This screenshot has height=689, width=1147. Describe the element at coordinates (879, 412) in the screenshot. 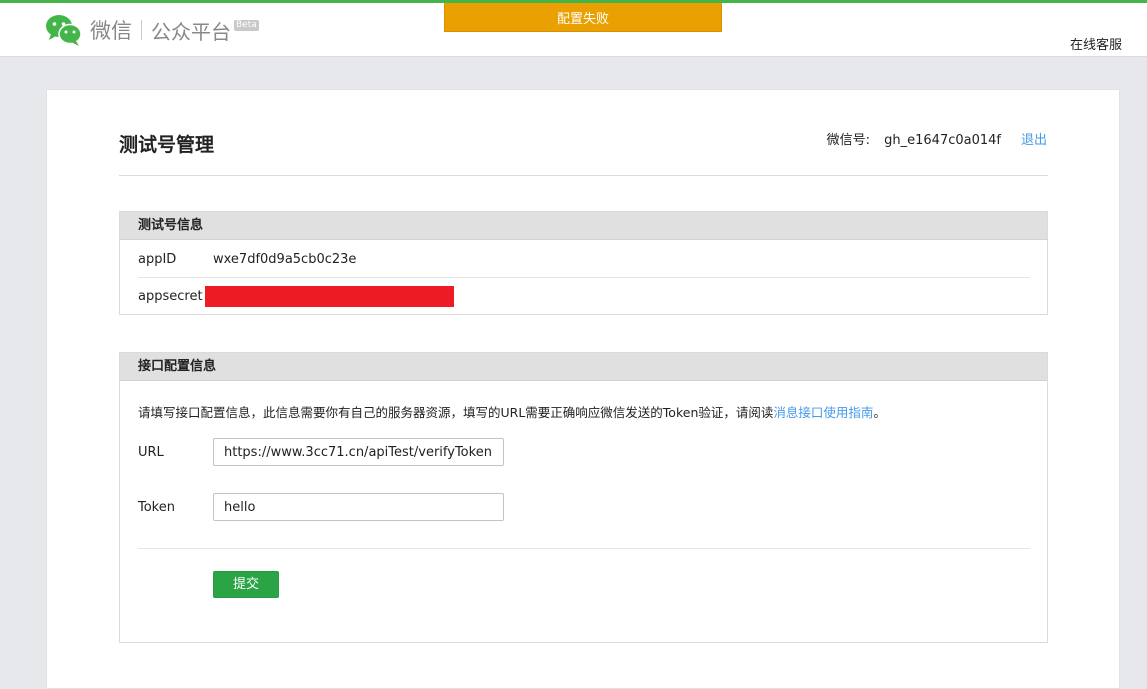

I see `description-end: 。` at that location.